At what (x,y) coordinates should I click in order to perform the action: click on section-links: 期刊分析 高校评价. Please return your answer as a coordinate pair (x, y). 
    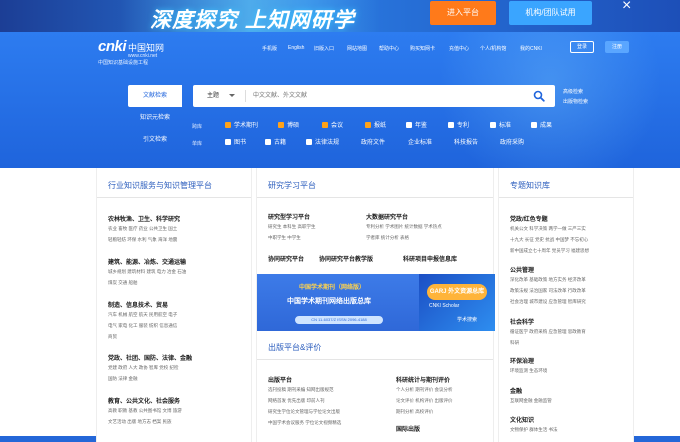
    Looking at the image, I should click on (414, 412).